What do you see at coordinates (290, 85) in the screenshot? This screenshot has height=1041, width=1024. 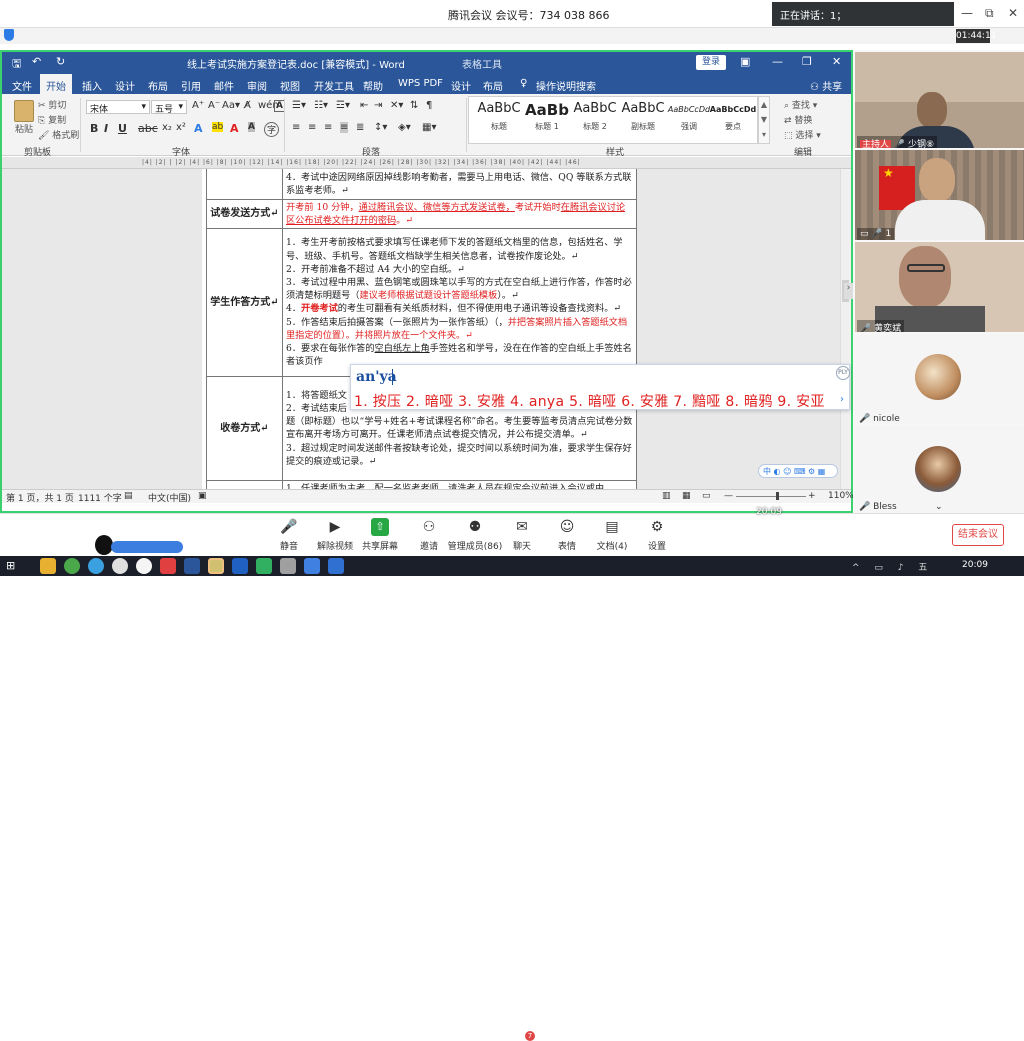 I see `tab-view: 视图` at bounding box center [290, 85].